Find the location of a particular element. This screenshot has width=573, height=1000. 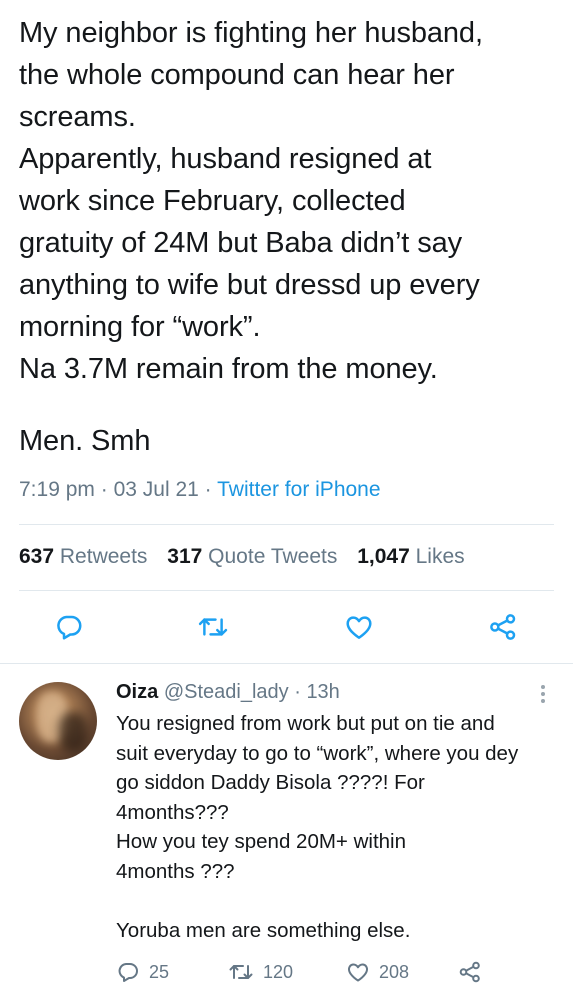

reply-line: How you tey spend 20M+ within is located at coordinates (261, 841).